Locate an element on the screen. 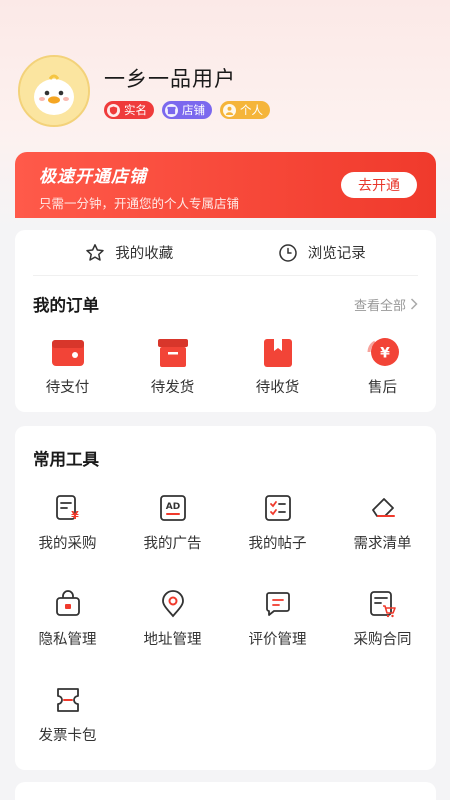 The image size is (450, 800). tool-privacy: 隐私管理 is located at coordinates (67, 634).